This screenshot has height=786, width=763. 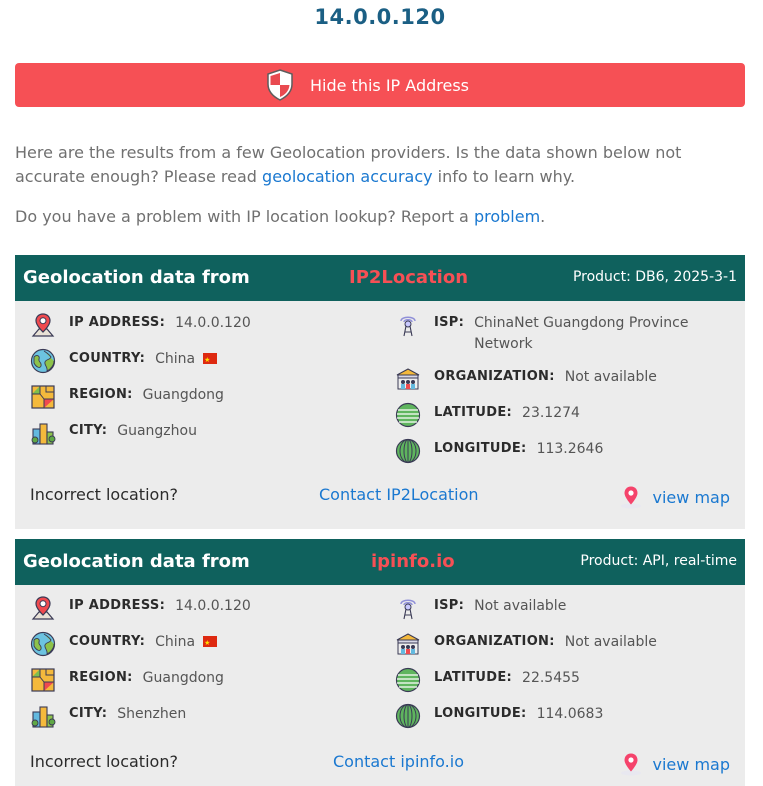 What do you see at coordinates (157, 431) in the screenshot?
I see `city-value: Guangzhou` at bounding box center [157, 431].